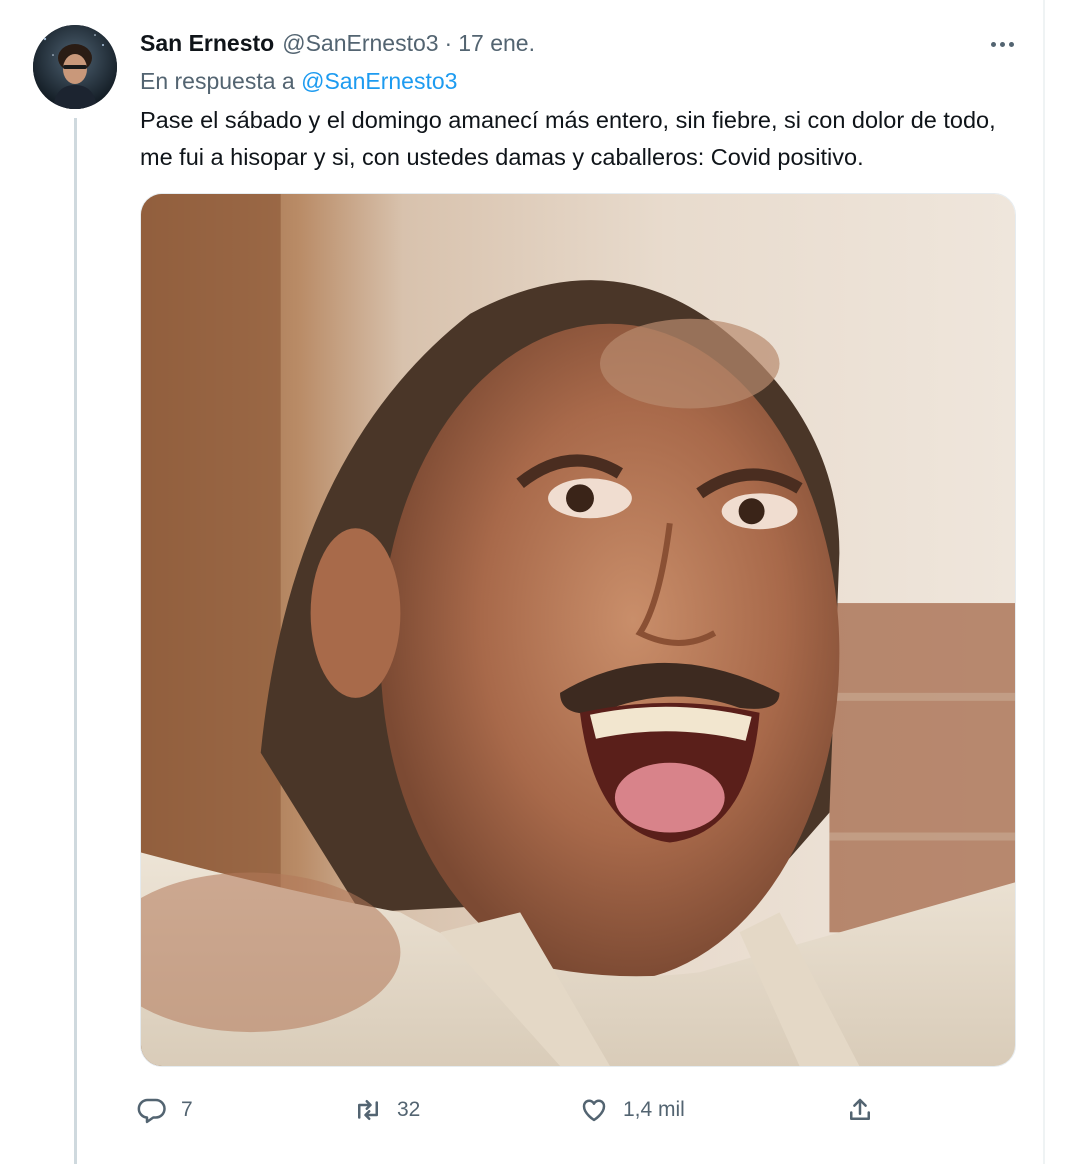  I want to click on retweet-icon, so click(368, 1110).